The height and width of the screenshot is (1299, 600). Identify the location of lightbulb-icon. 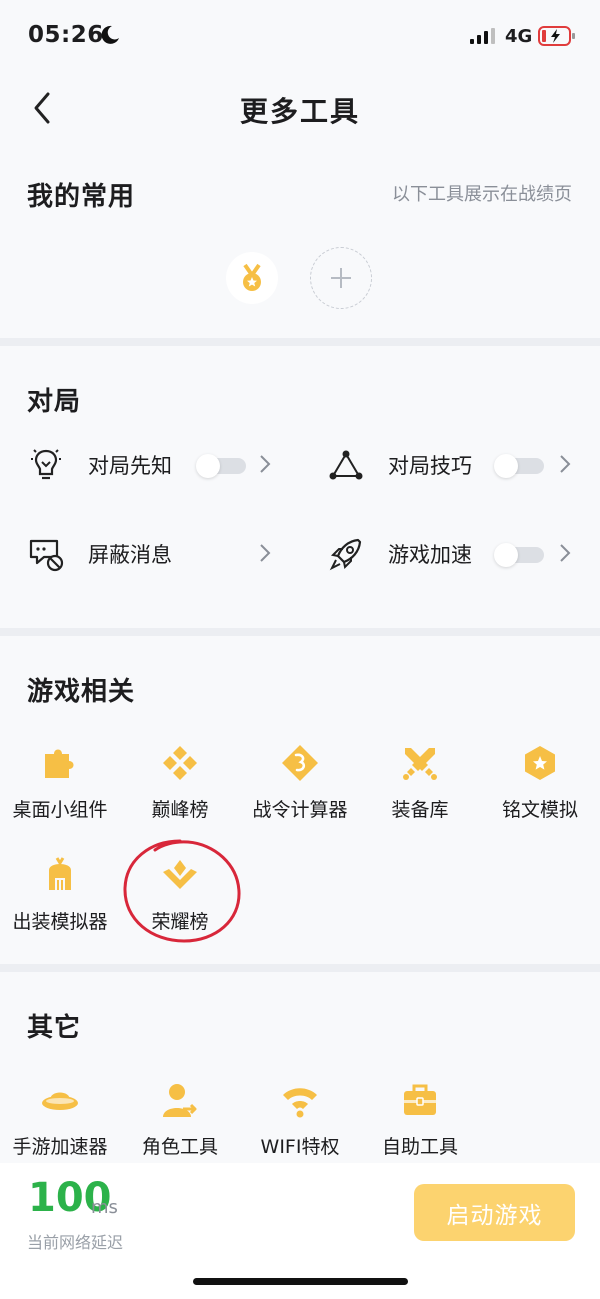
(46, 465).